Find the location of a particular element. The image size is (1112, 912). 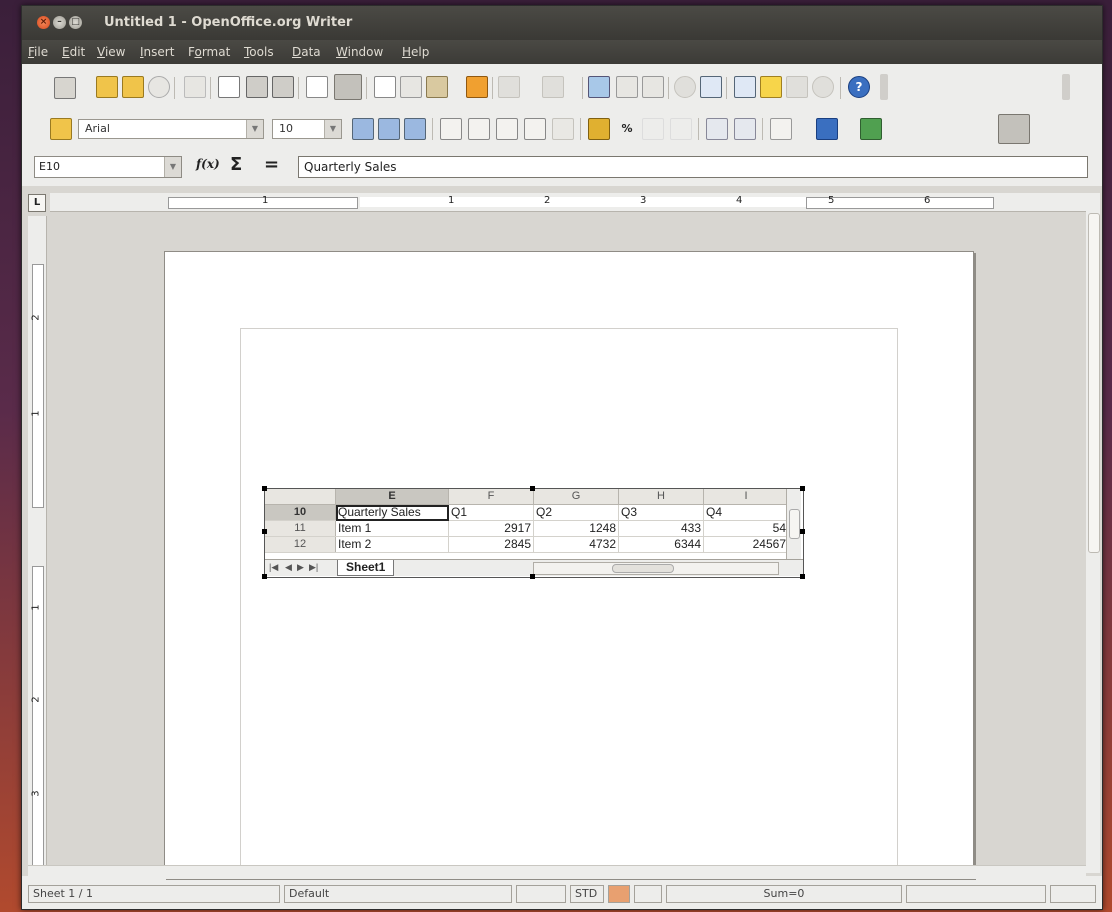

status-selection-mode: STD is located at coordinates (587, 894).